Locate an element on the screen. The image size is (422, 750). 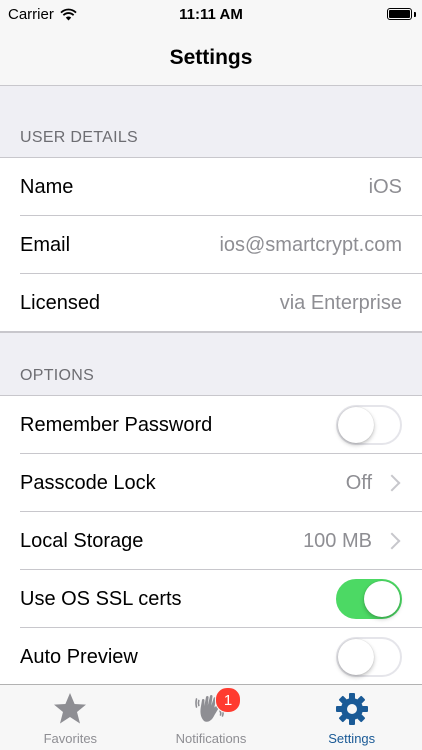
row-licensed: Licensed via Enterprise is located at coordinates (211, 303).